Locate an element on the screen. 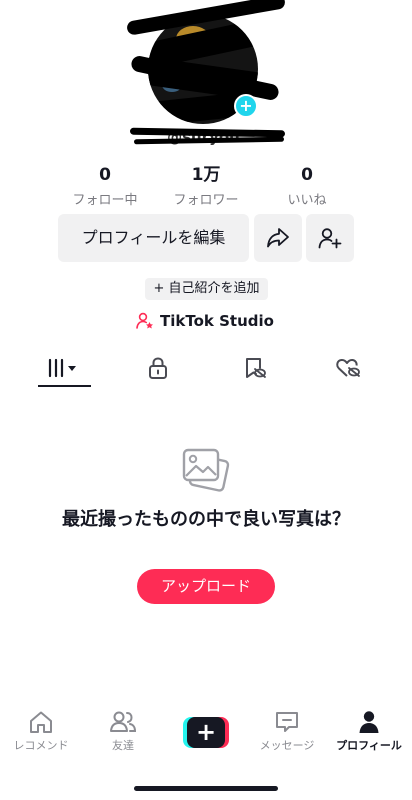  stat-label: フォロー中 is located at coordinates (105, 200).